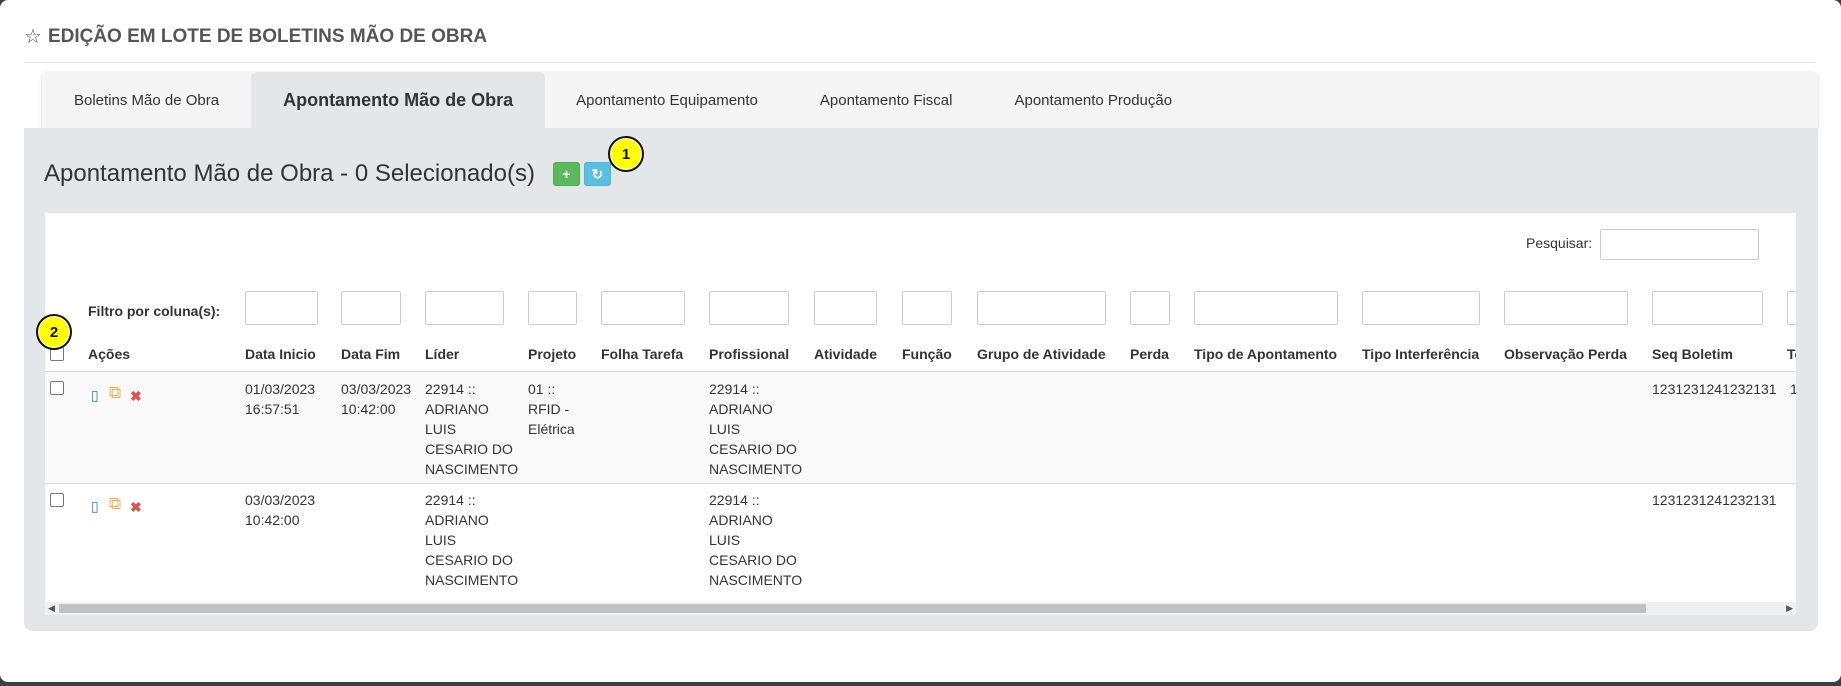 This screenshot has width=1841, height=686. Describe the element at coordinates (1420, 354) in the screenshot. I see `col-tipo-interferencia: Tipo Interferência` at that location.